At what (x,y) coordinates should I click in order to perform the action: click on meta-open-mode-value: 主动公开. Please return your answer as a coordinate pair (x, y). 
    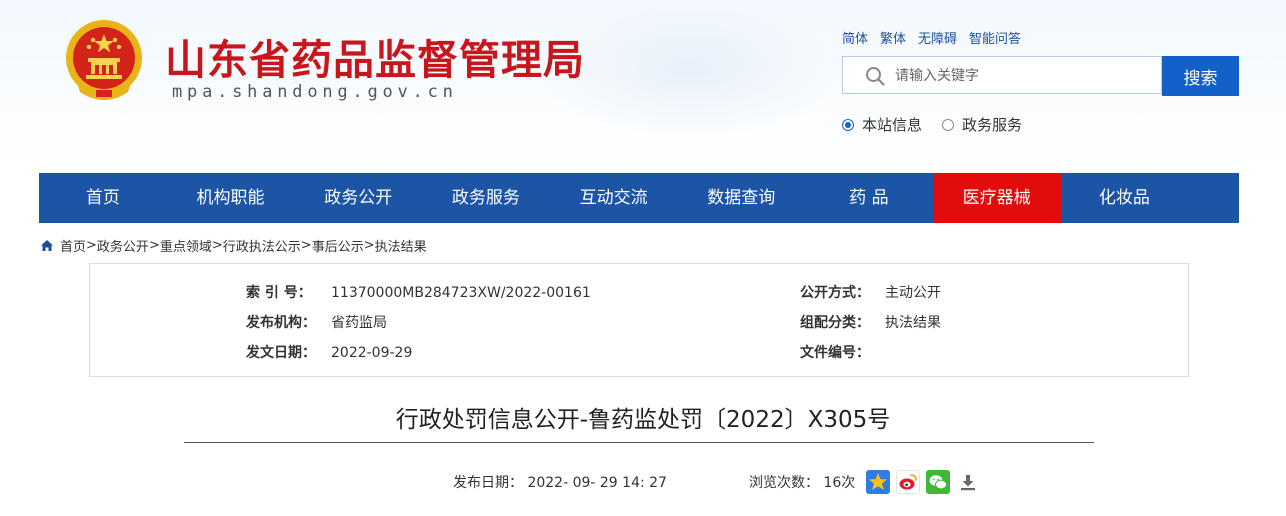
    Looking at the image, I should click on (913, 293).